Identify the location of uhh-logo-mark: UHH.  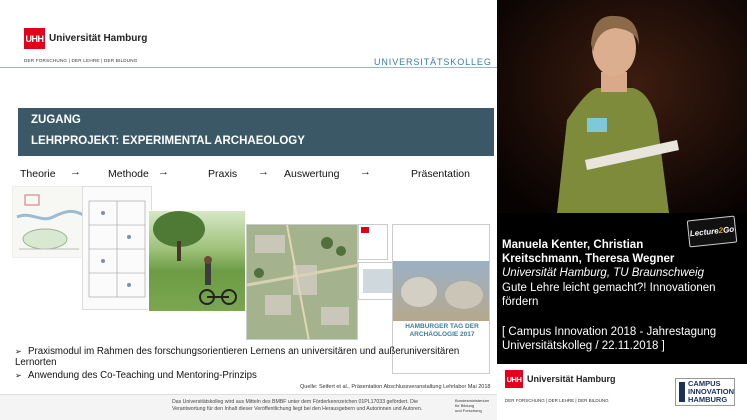
(34, 38).